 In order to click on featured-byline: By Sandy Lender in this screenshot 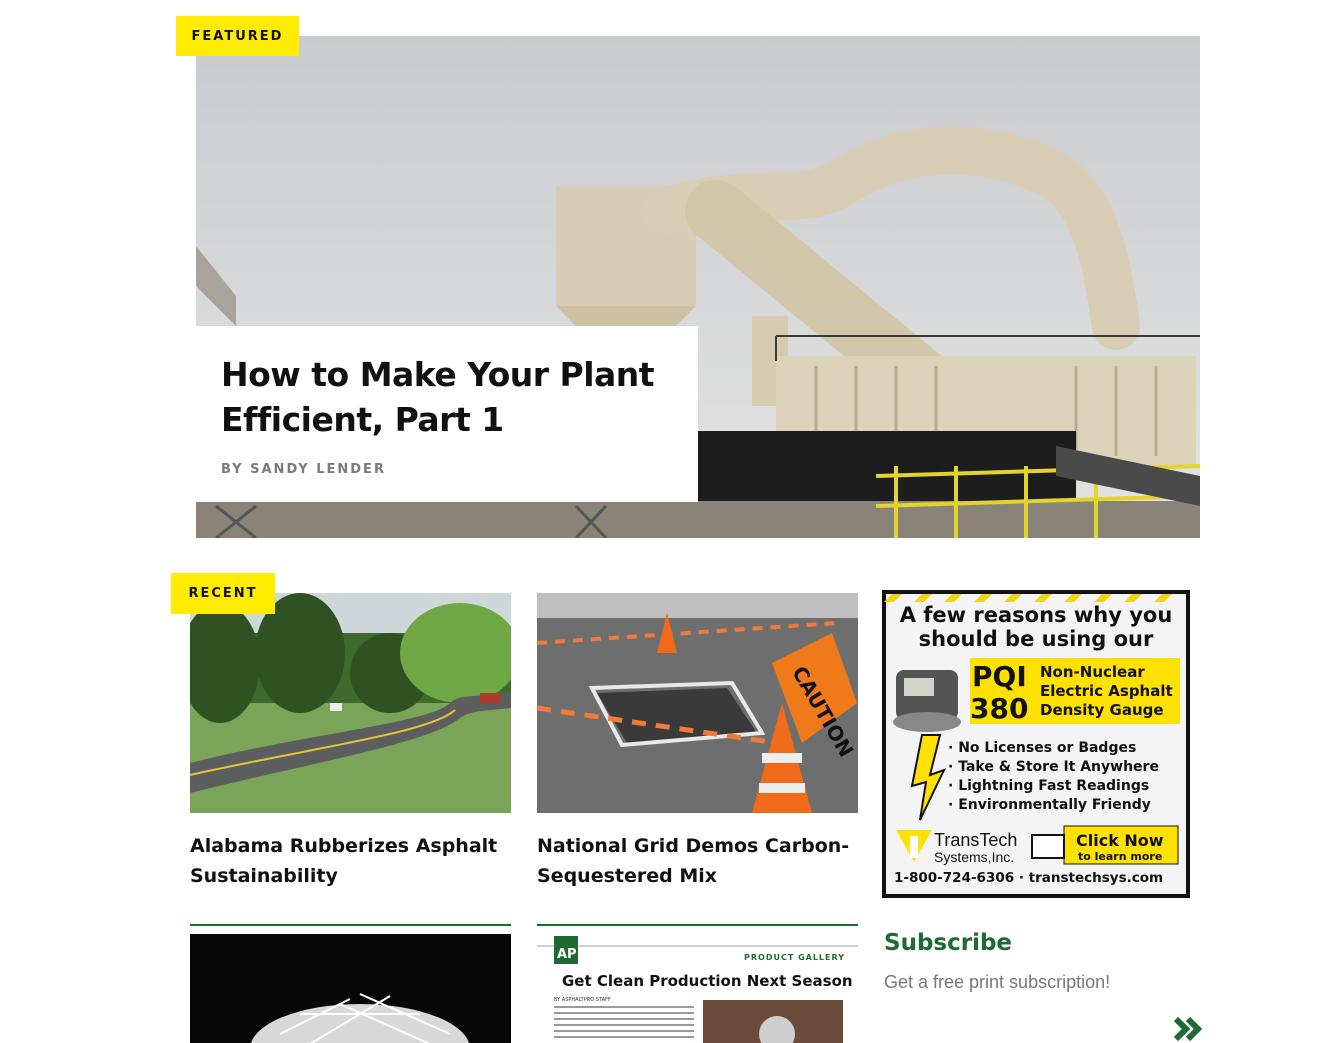, I will do `click(303, 469)`.